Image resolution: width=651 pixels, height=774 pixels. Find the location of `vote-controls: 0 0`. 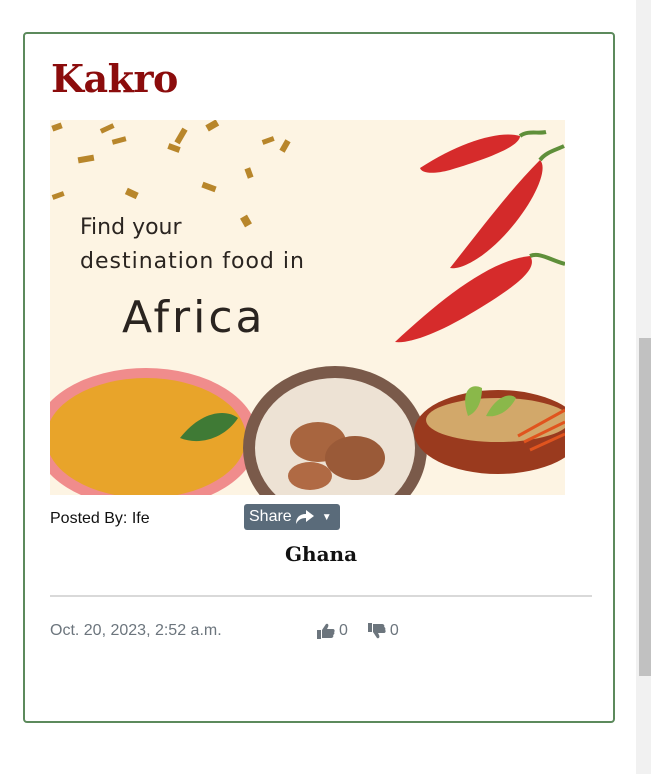

vote-controls: 0 0 is located at coordinates (358, 631).